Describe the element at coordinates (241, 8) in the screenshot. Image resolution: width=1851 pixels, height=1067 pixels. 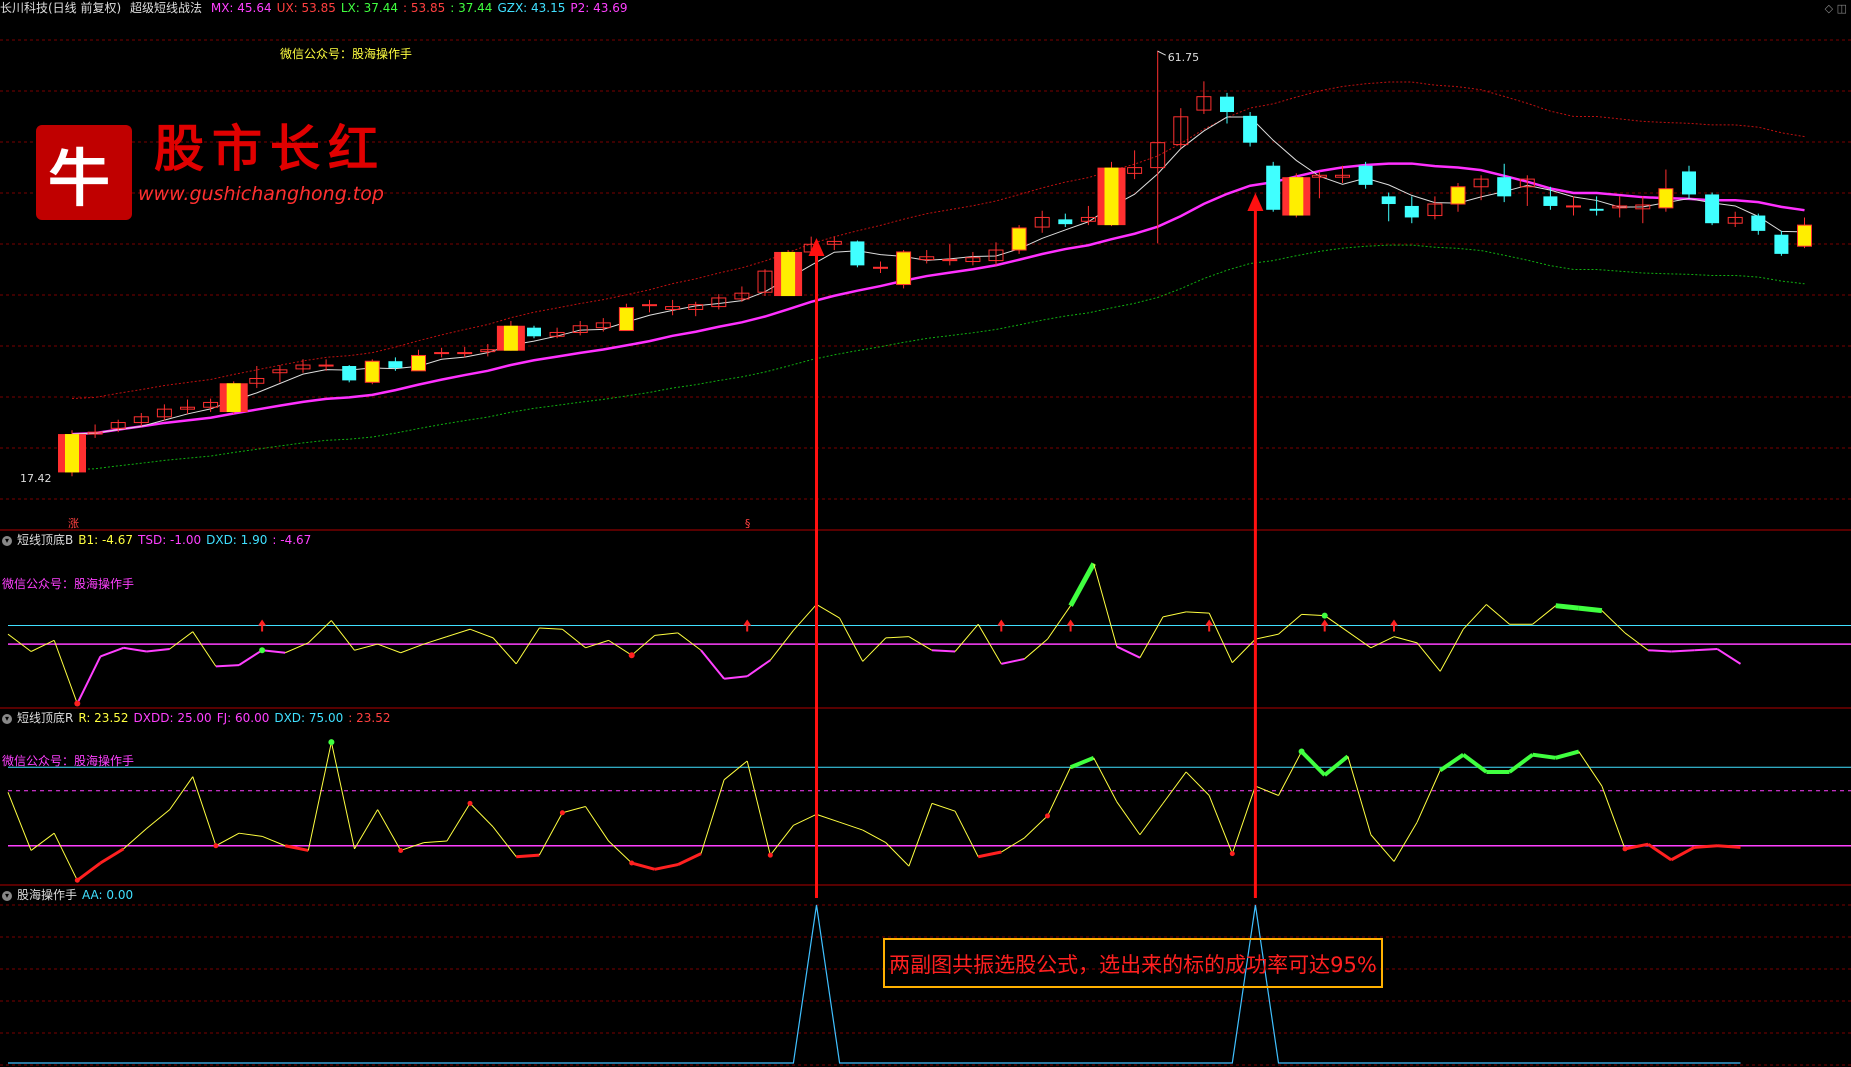
I see `header-value-0: MX: 45.64` at that location.